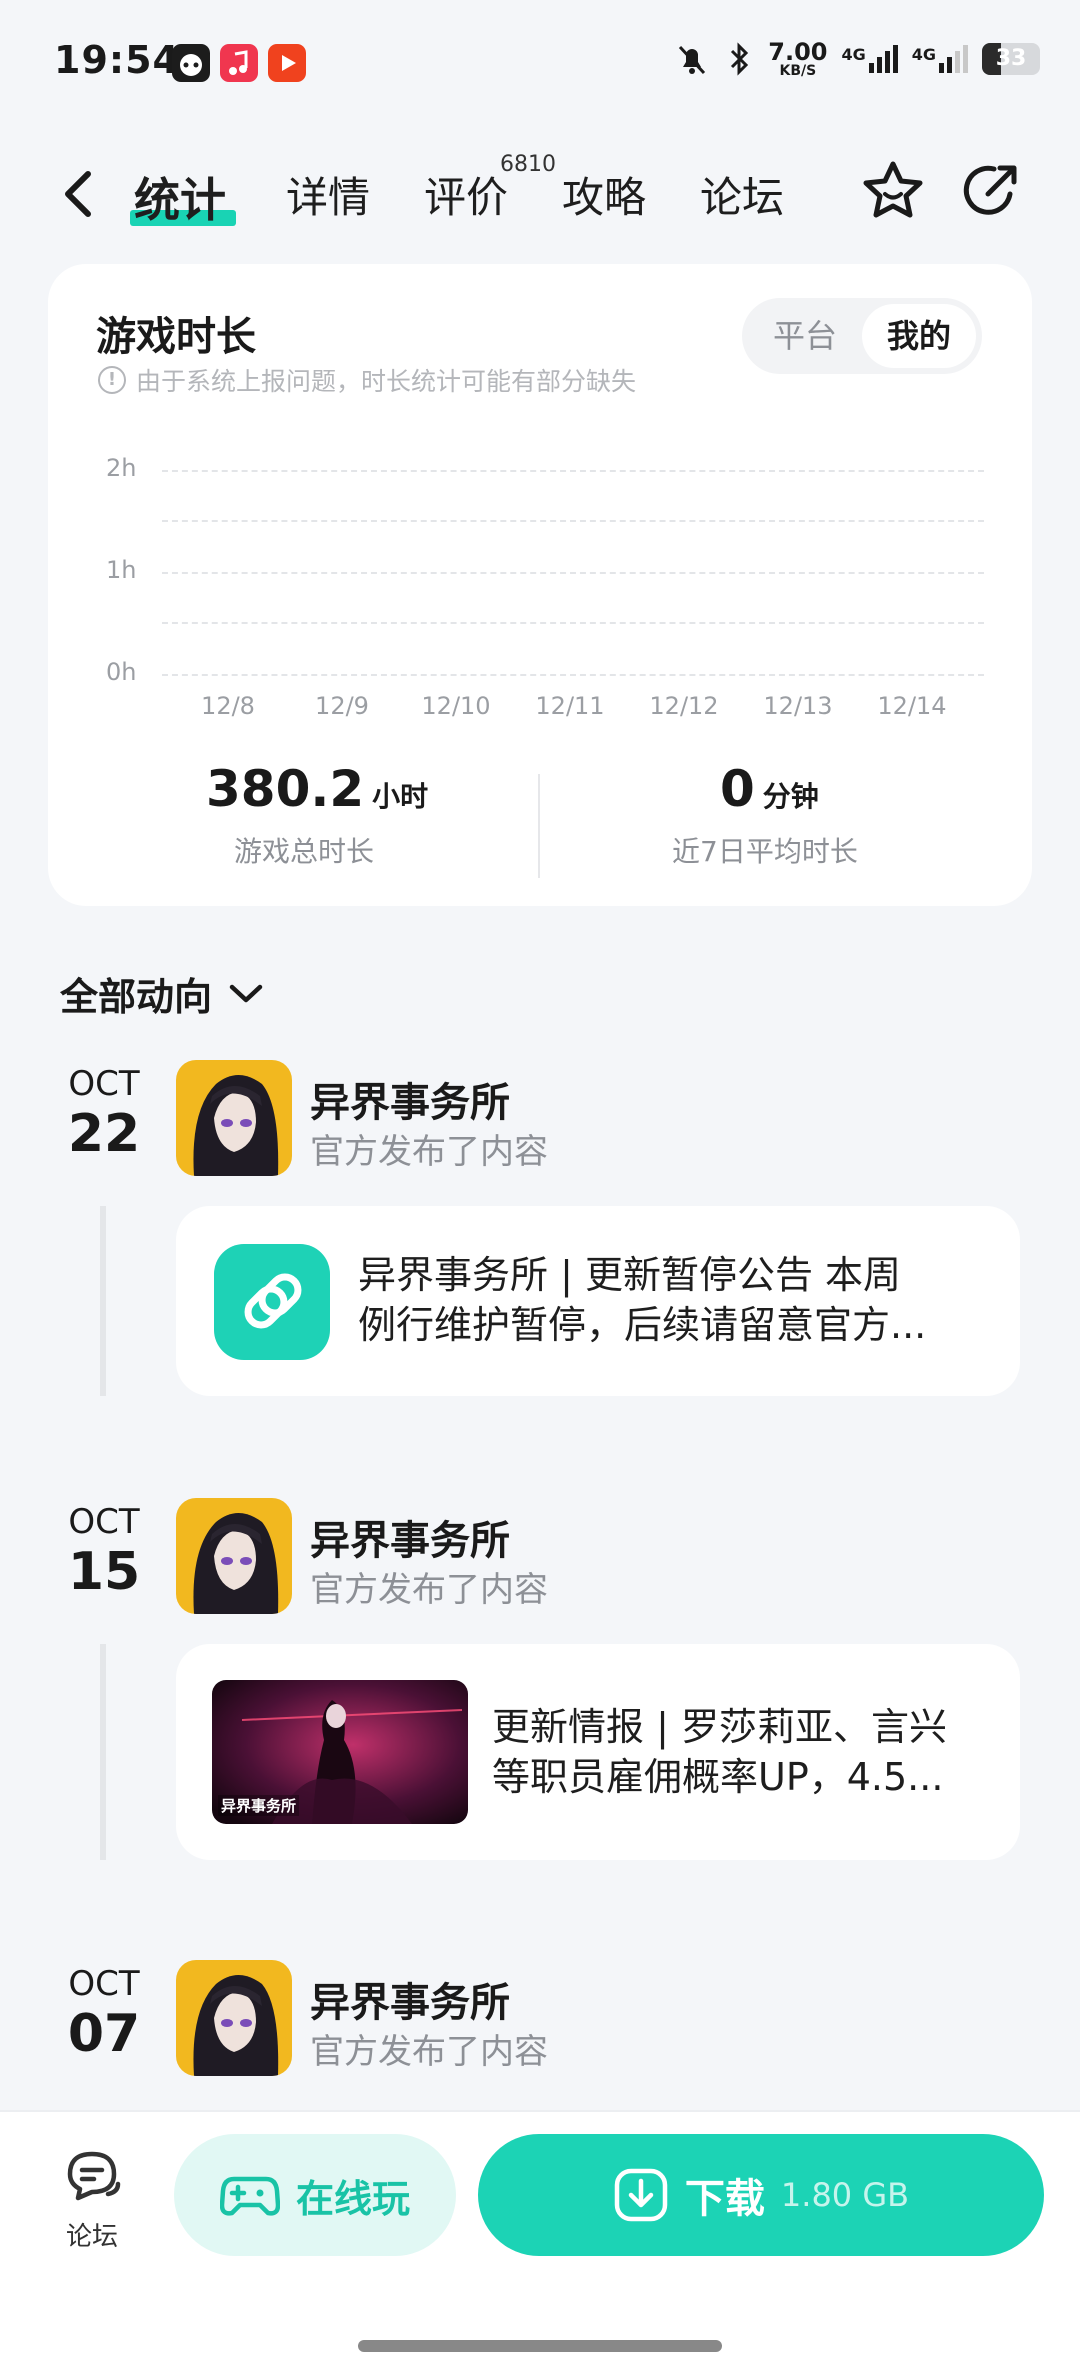 The image size is (1080, 2376). What do you see at coordinates (121, 468) in the screenshot?
I see `y-tick-label: 2h` at bounding box center [121, 468].